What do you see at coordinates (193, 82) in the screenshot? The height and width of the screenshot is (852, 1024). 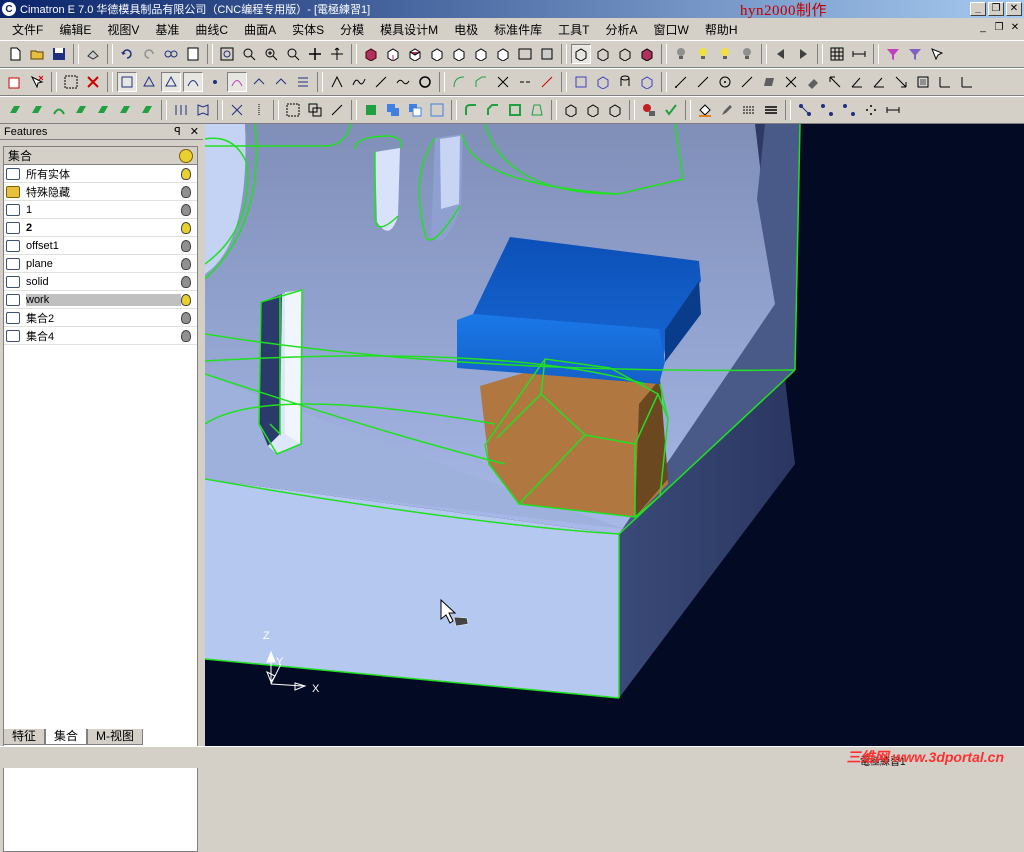 I see `filter-curve-icon` at bounding box center [193, 82].